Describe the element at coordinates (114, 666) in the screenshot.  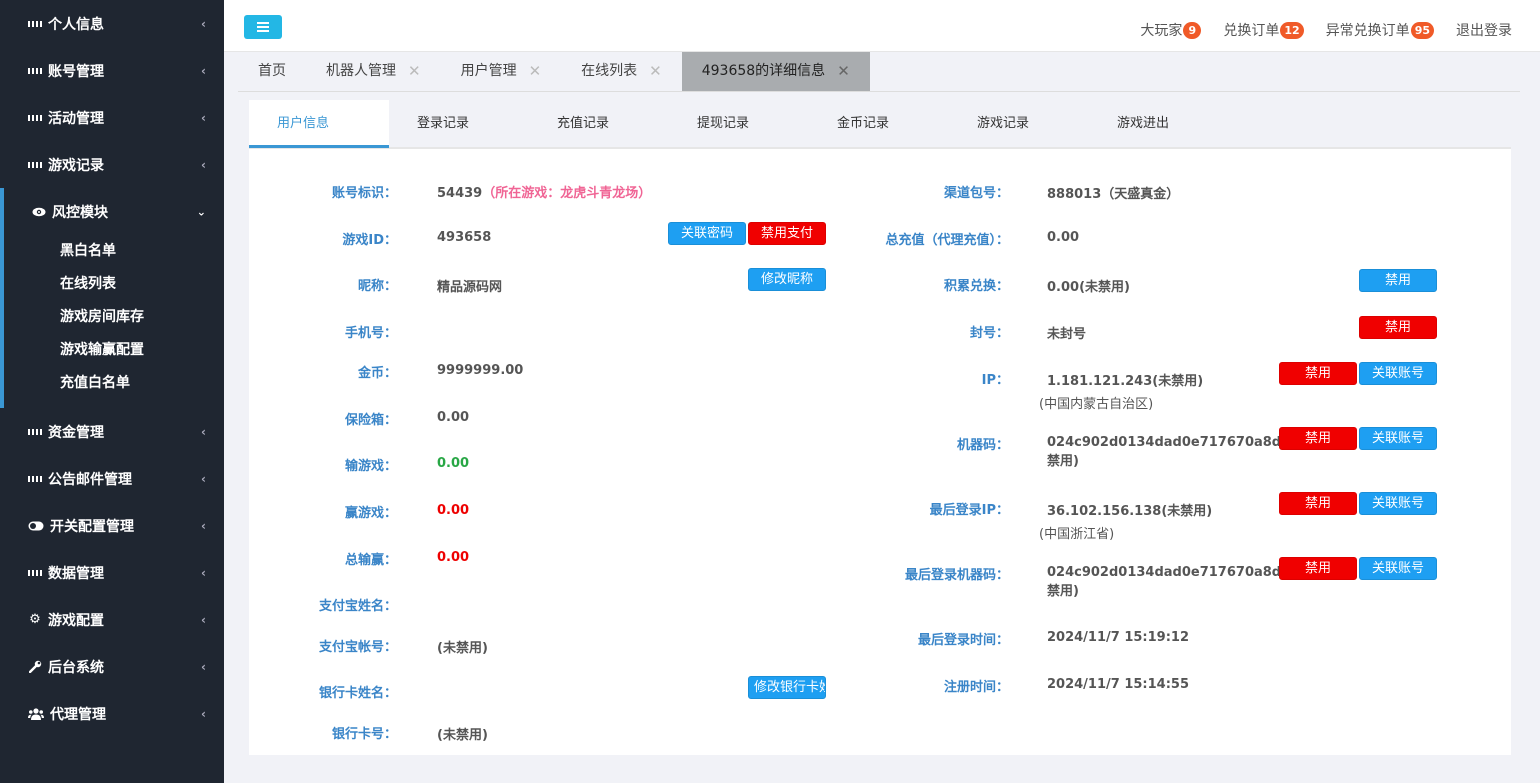
I see `sidebar-item-backend: 后台系统 ‹` at that location.